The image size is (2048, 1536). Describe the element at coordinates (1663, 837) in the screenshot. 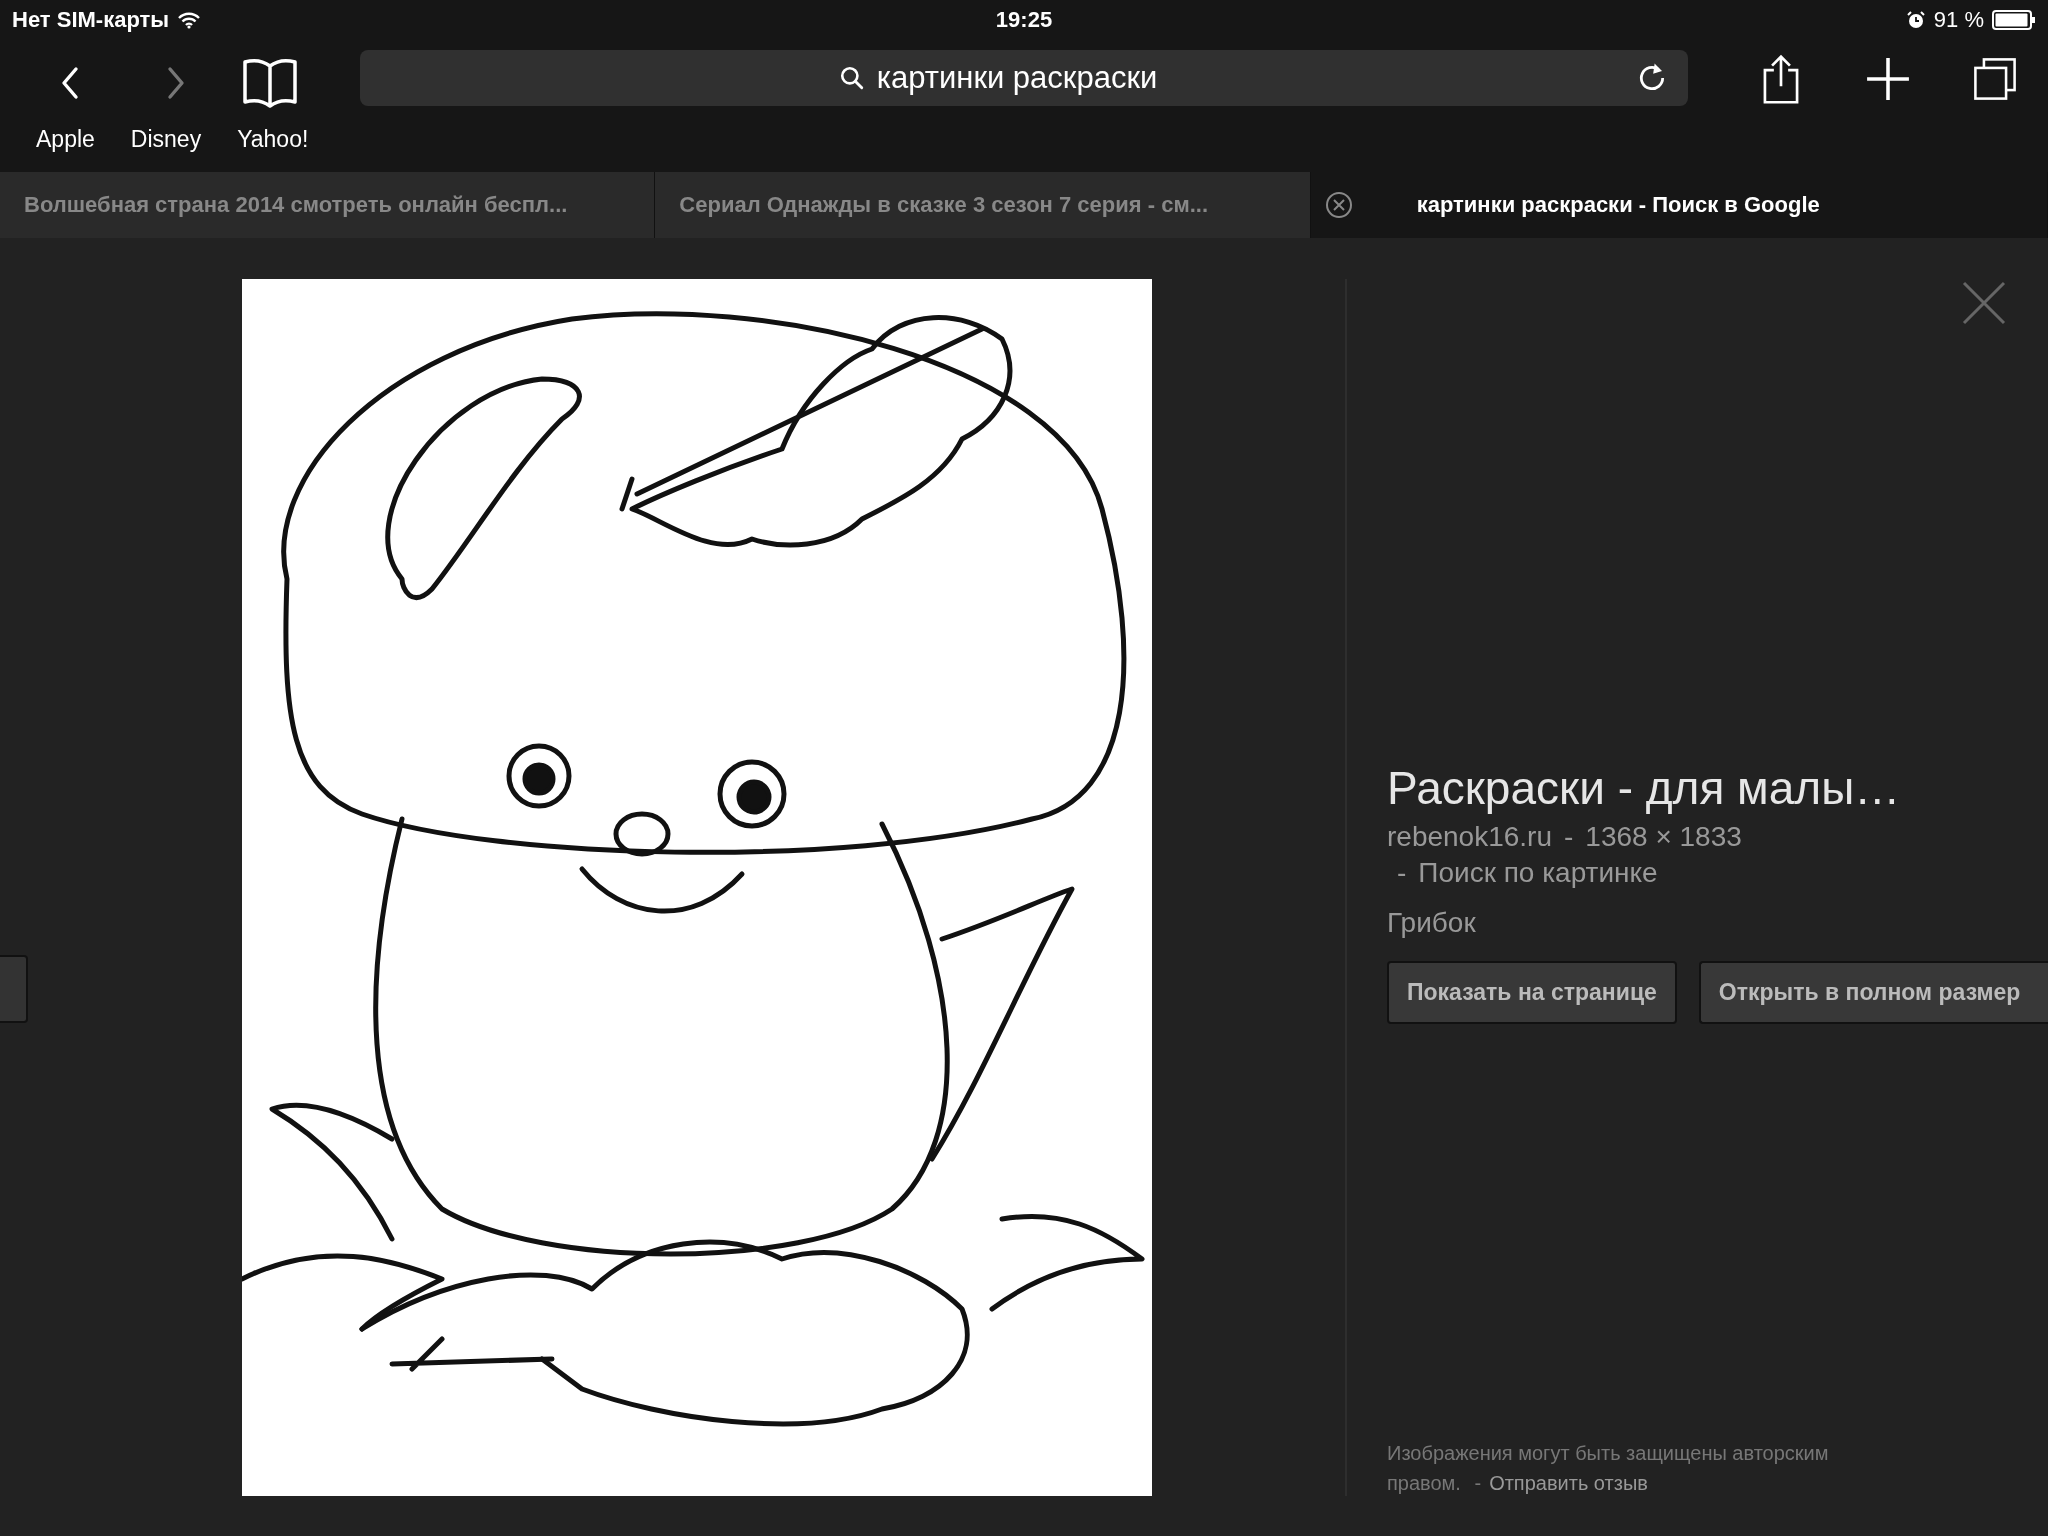

I see `image-dimensions: 1368 × 1833` at that location.